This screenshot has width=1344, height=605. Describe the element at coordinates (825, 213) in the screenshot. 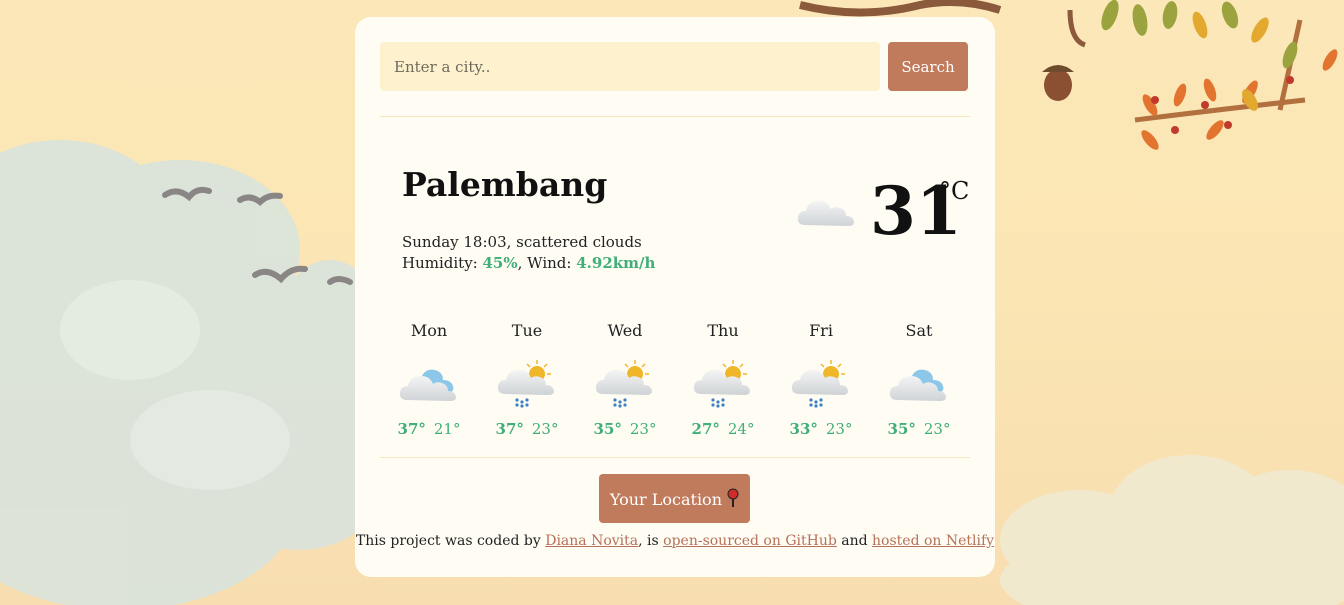

I see `scattered-clouds-icon` at that location.